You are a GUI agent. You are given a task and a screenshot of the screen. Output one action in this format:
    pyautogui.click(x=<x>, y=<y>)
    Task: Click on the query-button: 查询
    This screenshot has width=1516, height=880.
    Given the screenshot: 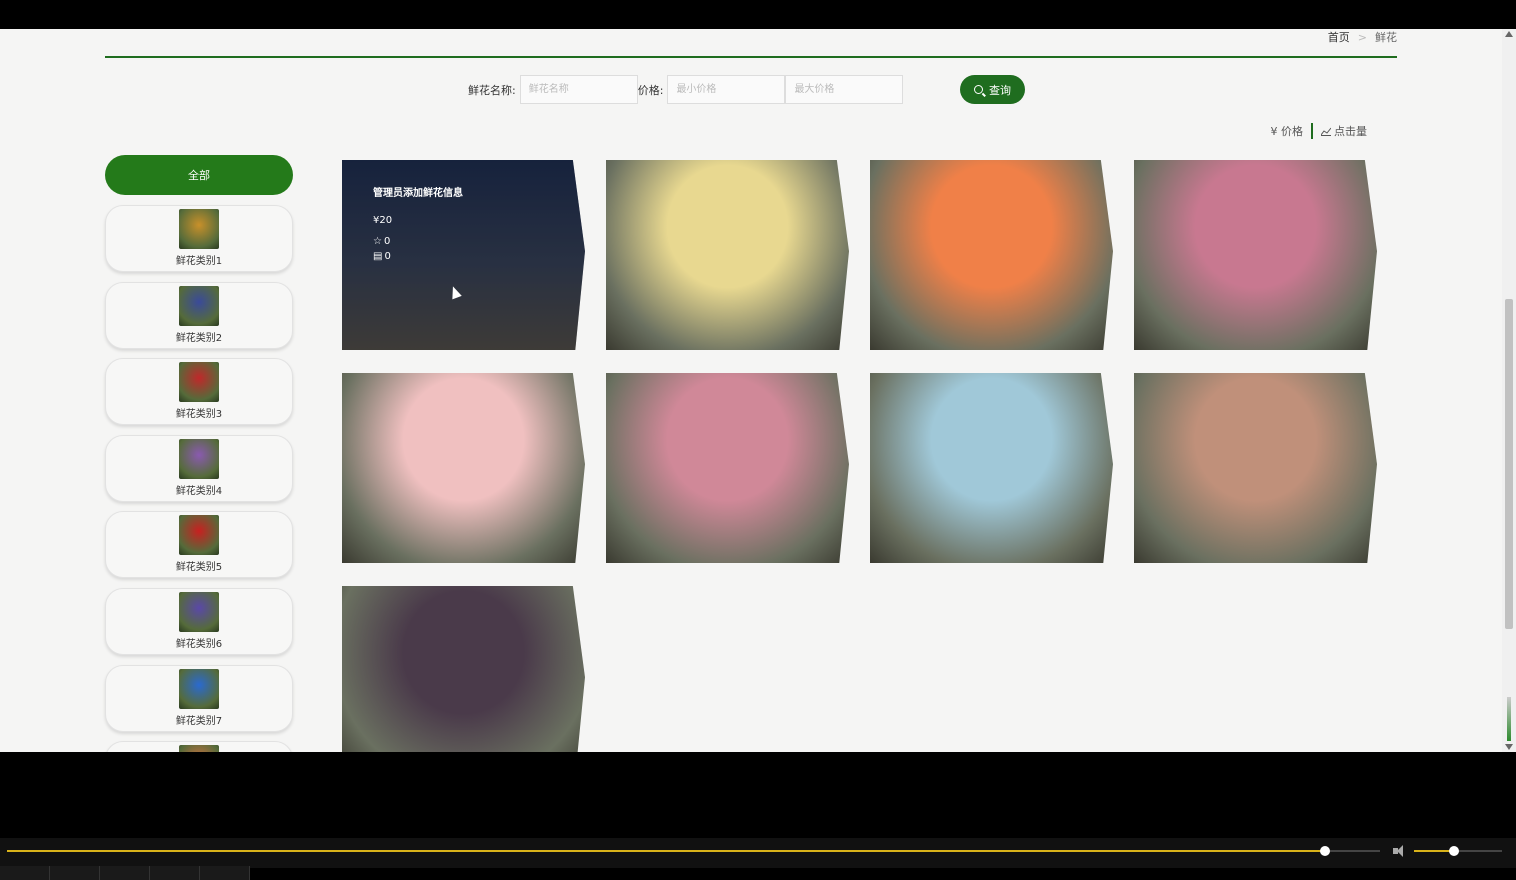 What is the action you would take?
    pyautogui.click(x=992, y=89)
    